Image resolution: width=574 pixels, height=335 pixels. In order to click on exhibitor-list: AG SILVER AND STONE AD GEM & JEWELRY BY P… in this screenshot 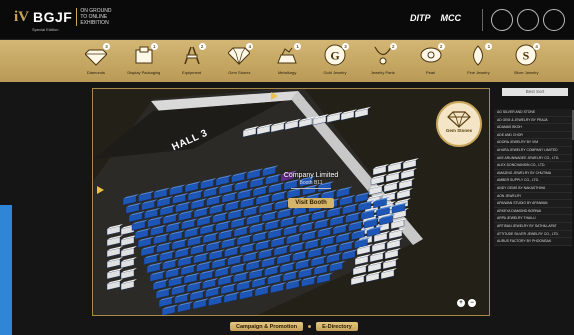, I will do `click(533, 177)`.